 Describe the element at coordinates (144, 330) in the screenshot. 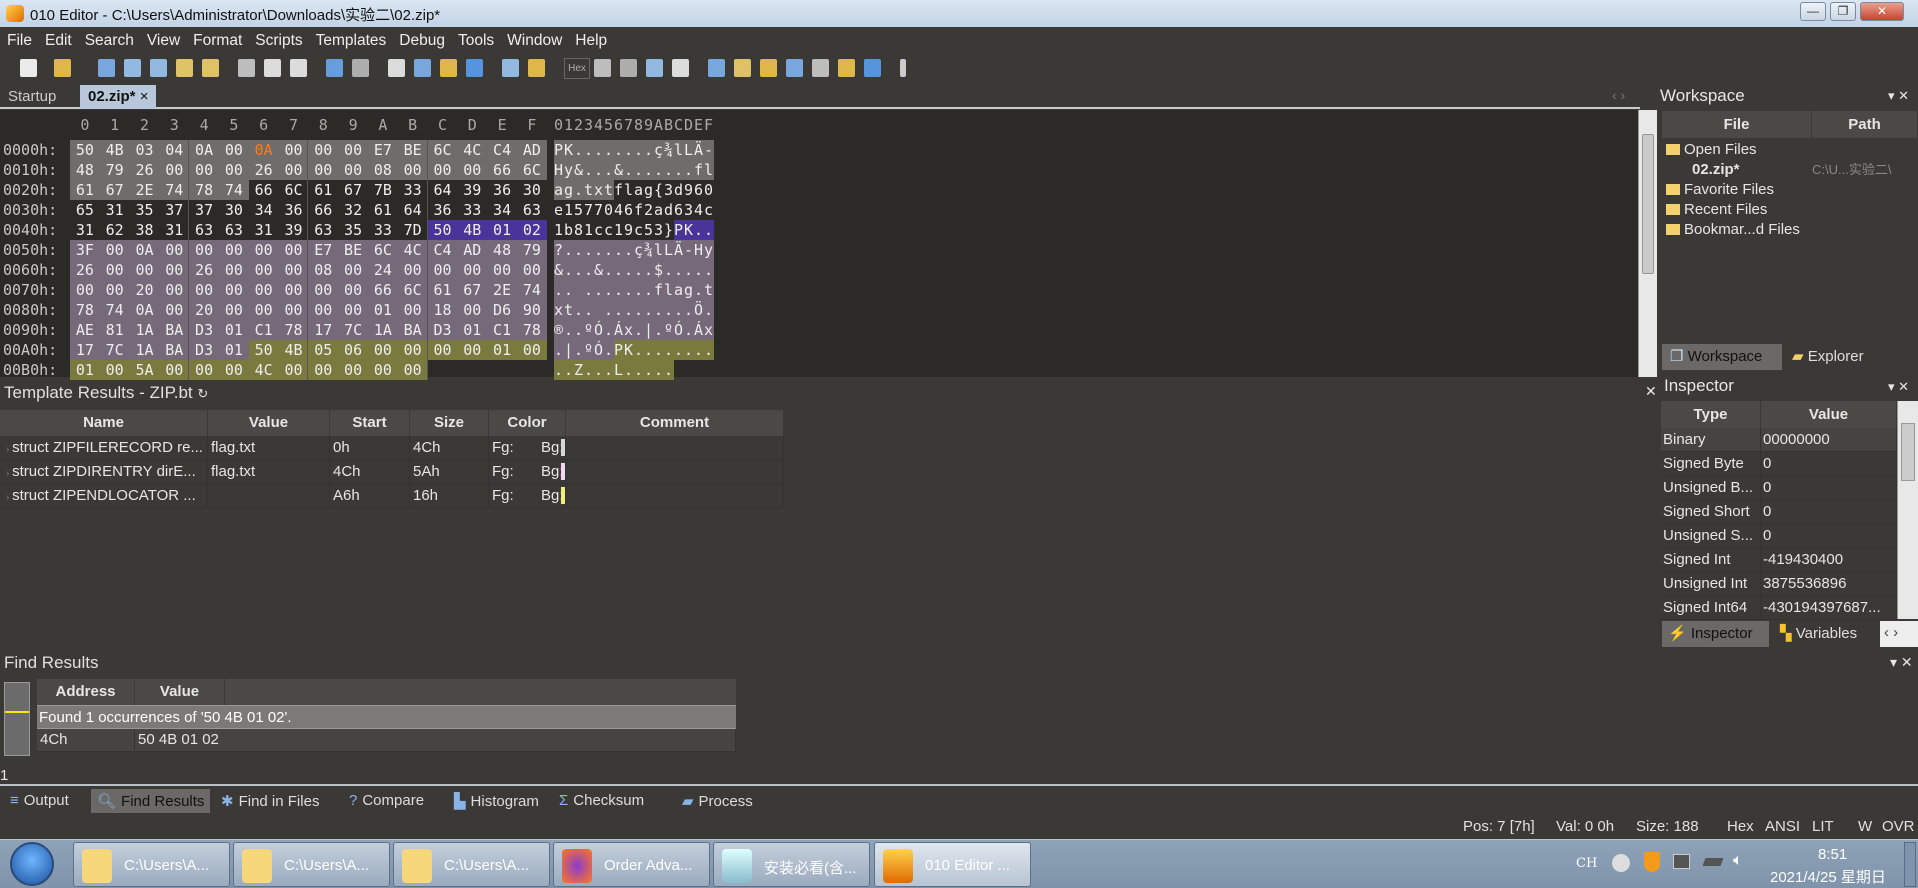

I see `hex-byte: 1A` at that location.